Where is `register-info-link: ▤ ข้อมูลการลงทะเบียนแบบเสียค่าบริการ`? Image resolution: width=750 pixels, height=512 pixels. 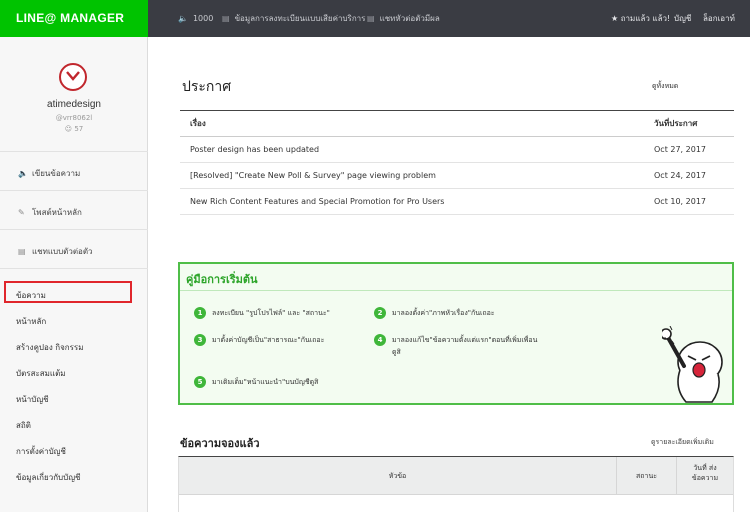 register-info-link: ▤ ข้อมูลการลงทะเบียนแบบเสียค่าบริการ is located at coordinates (293, 18).